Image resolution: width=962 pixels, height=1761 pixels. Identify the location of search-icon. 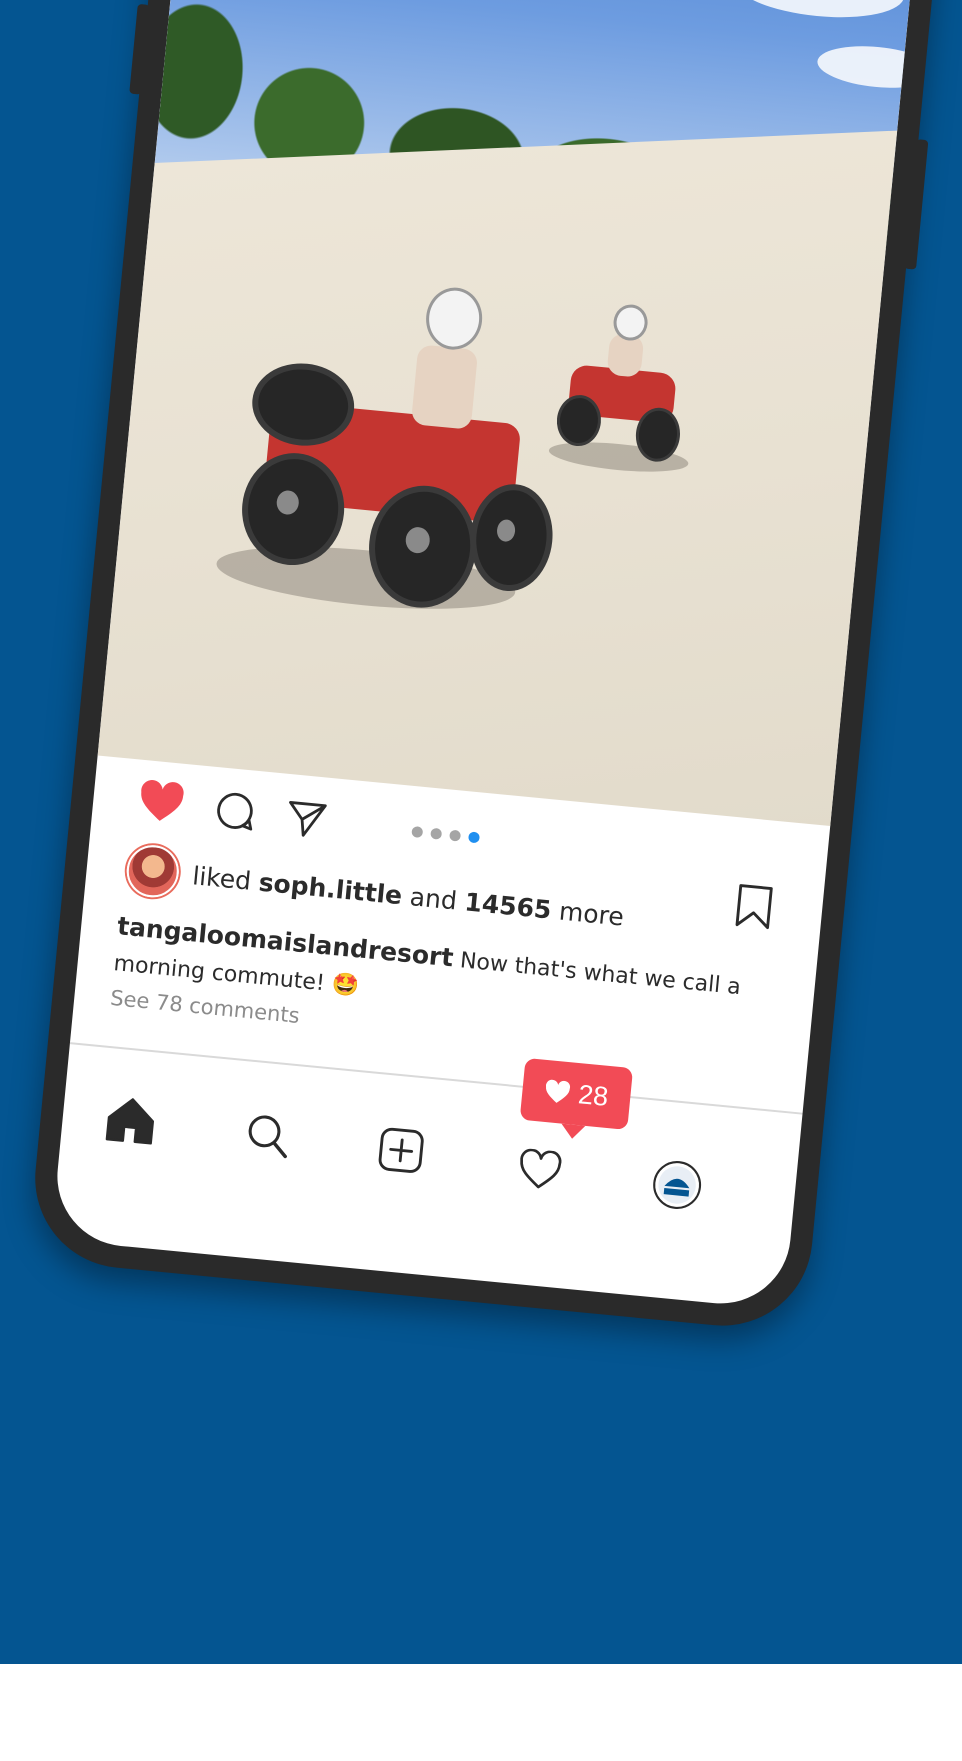
(267, 1137).